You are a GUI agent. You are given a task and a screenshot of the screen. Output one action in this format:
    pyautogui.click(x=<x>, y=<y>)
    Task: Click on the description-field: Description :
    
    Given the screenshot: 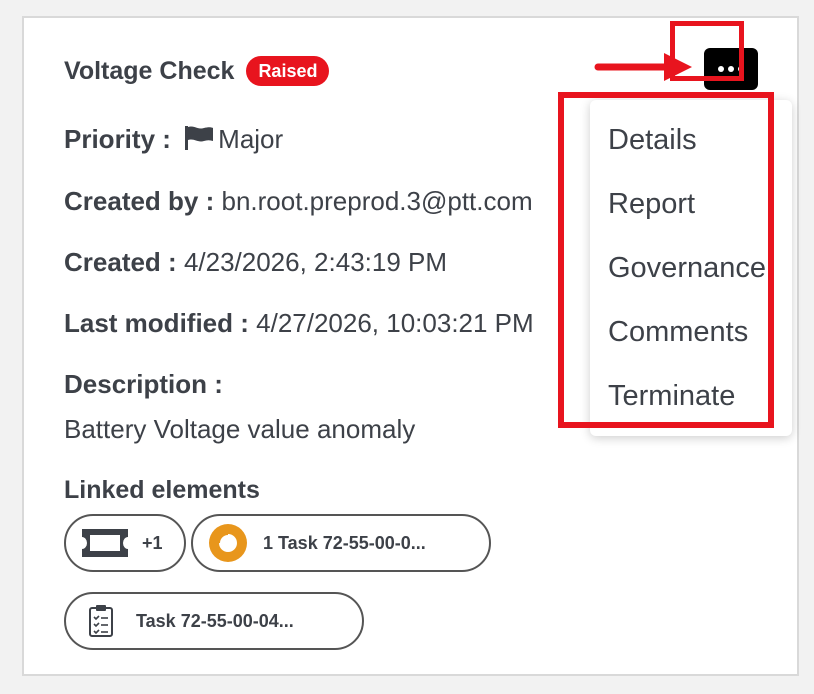 What is the action you would take?
    pyautogui.click(x=143, y=384)
    